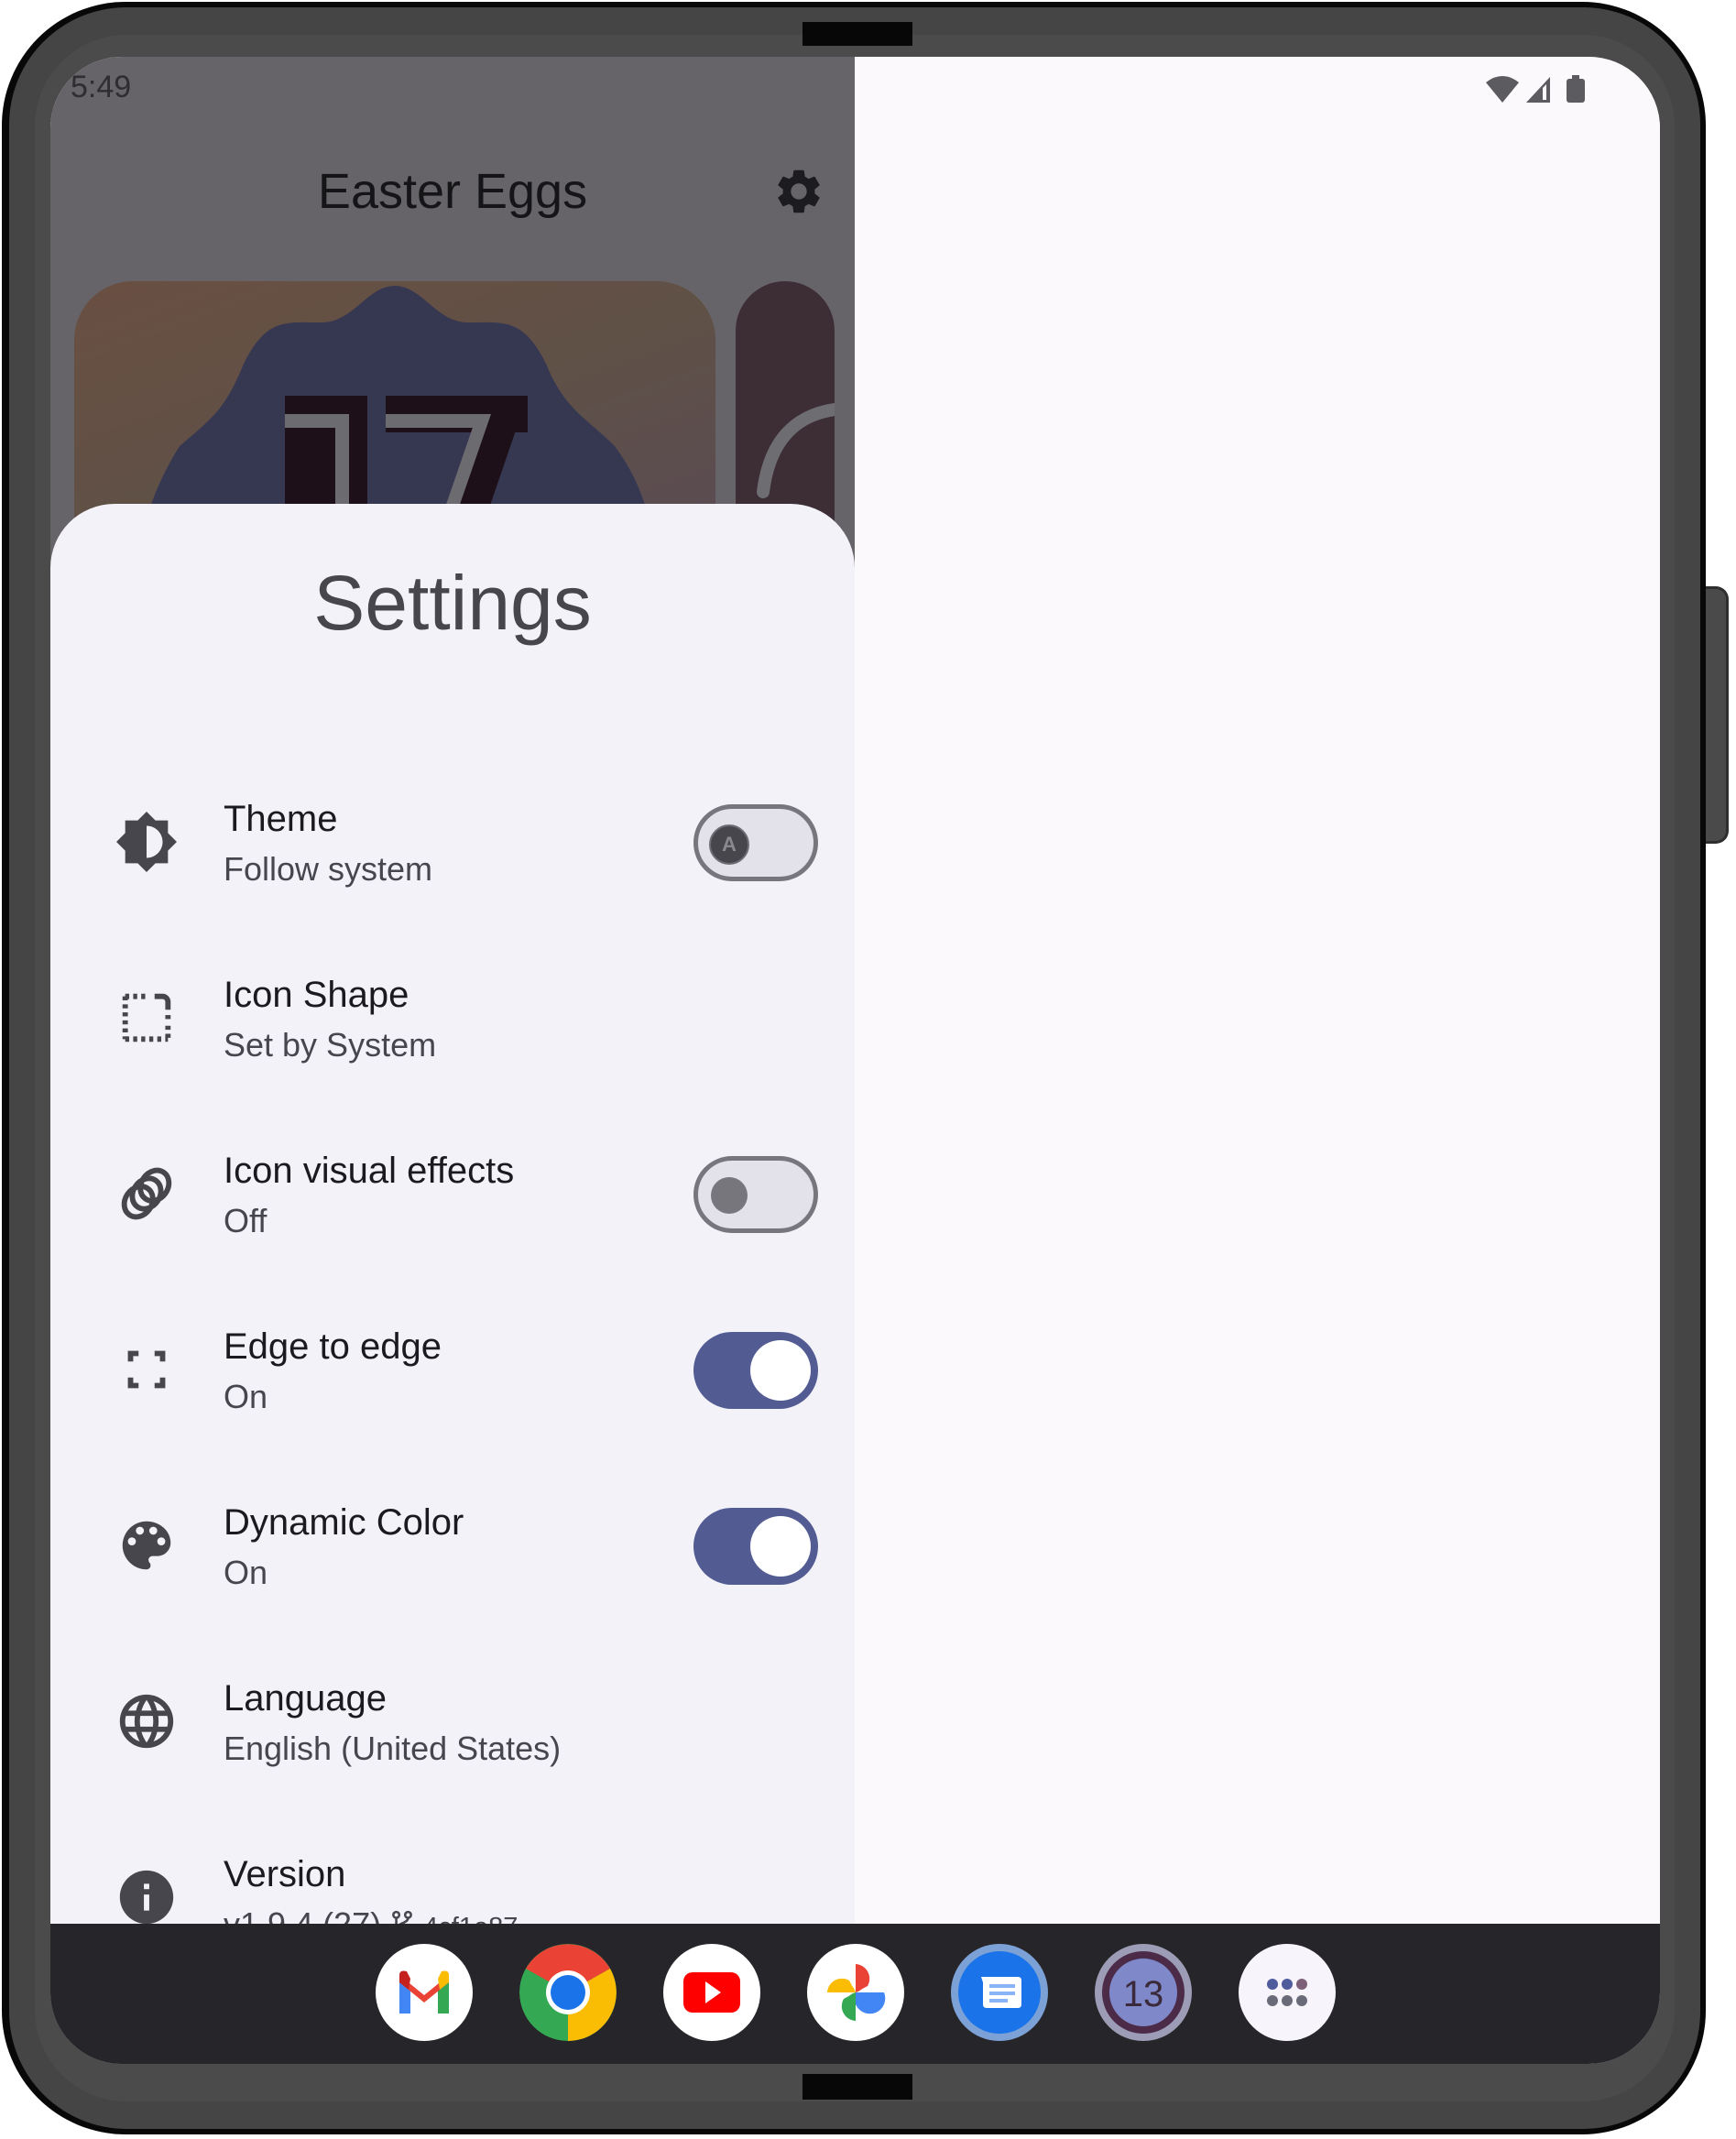 This screenshot has height=2139, width=1736. Describe the element at coordinates (333, 1347) in the screenshot. I see `setting-title: Edge to edge` at that location.